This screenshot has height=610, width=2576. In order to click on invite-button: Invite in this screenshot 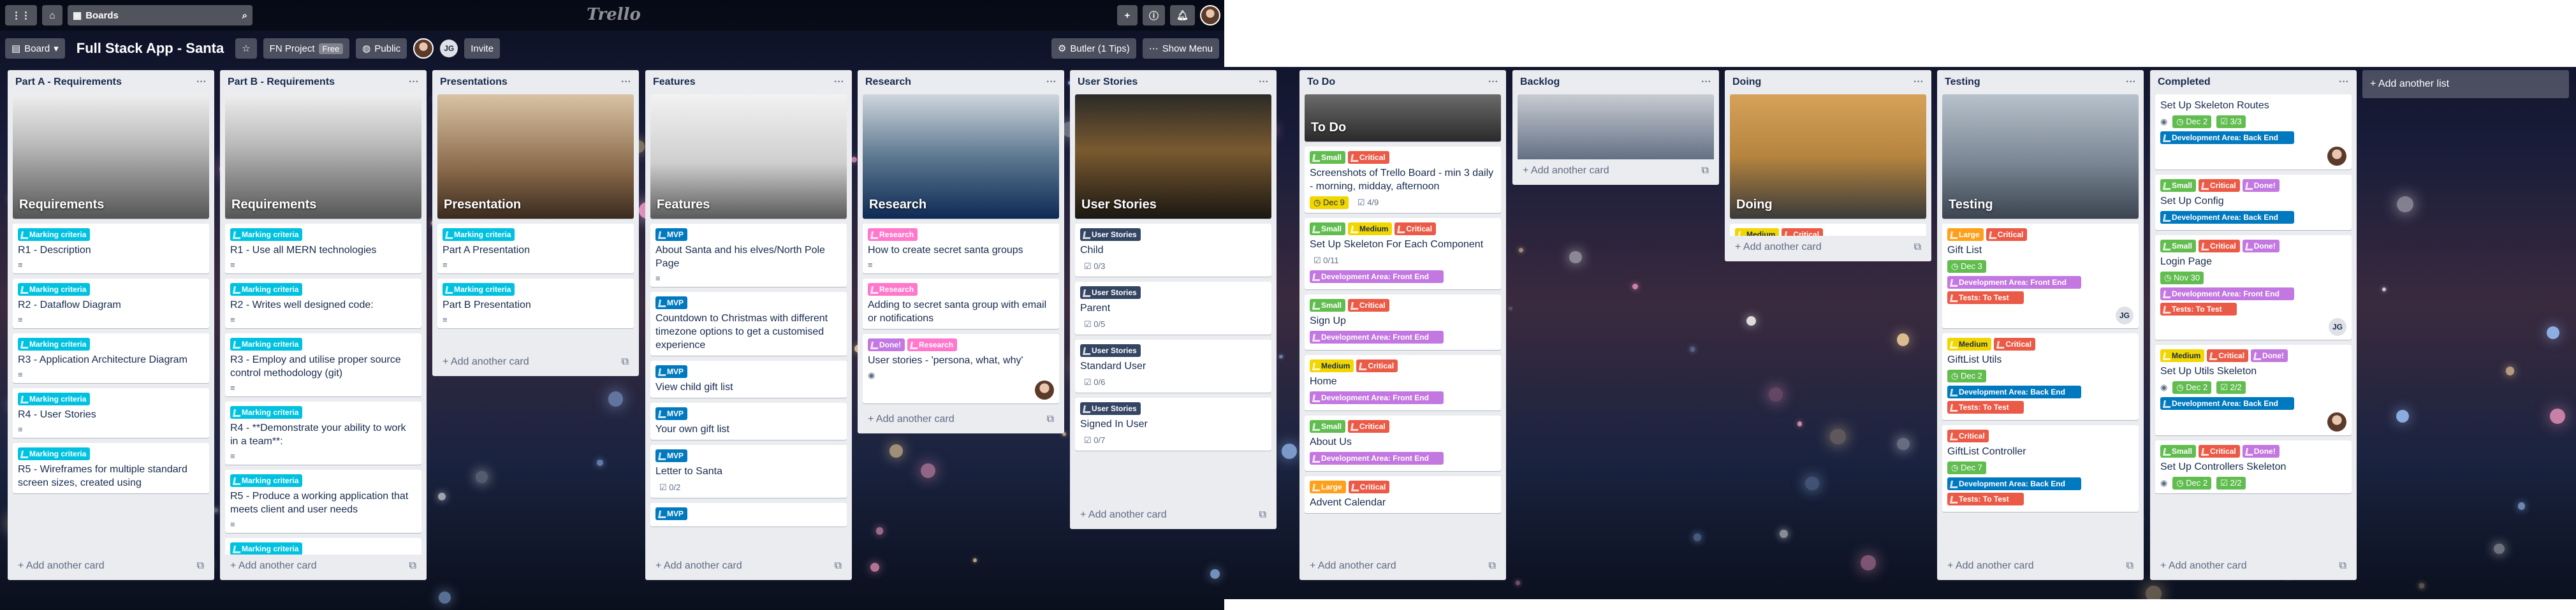, I will do `click(482, 48)`.